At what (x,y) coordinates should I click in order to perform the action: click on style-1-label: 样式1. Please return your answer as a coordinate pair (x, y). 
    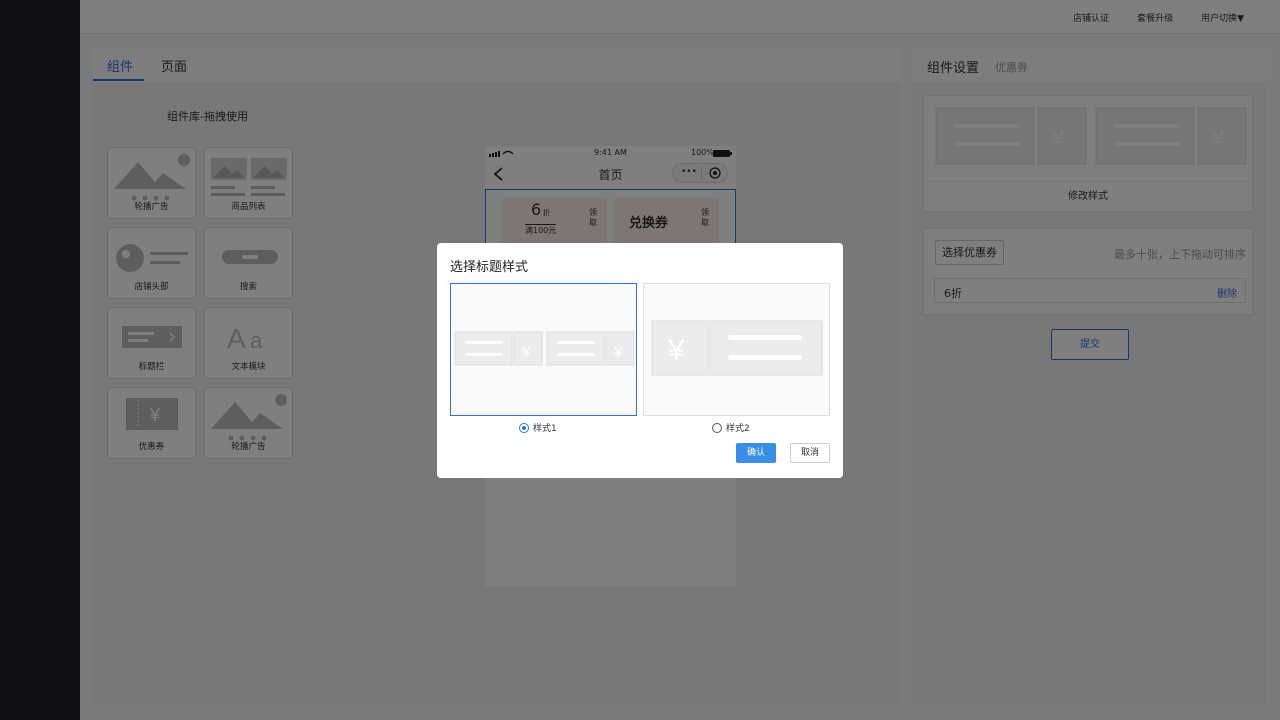
    Looking at the image, I should click on (545, 429).